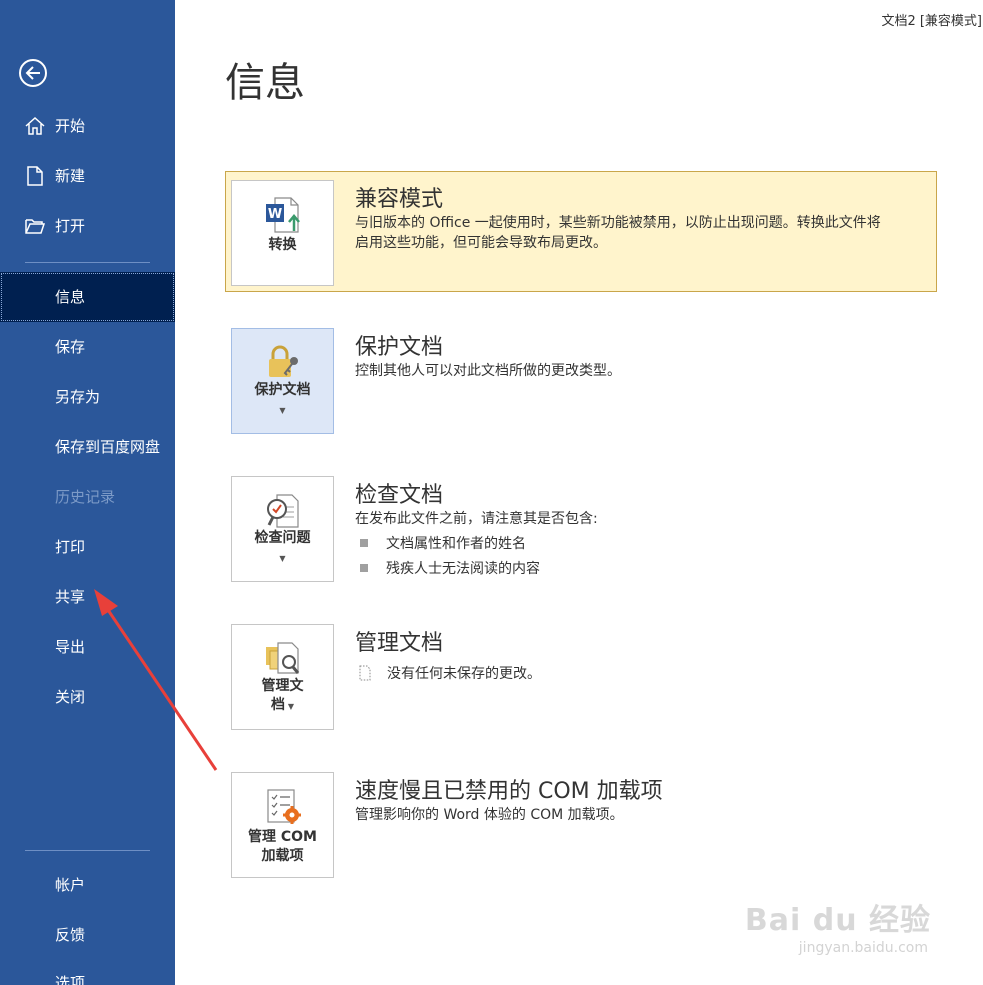 This screenshot has height=985, width=983. Describe the element at coordinates (35, 176) in the screenshot. I see `new-document-icon` at that location.